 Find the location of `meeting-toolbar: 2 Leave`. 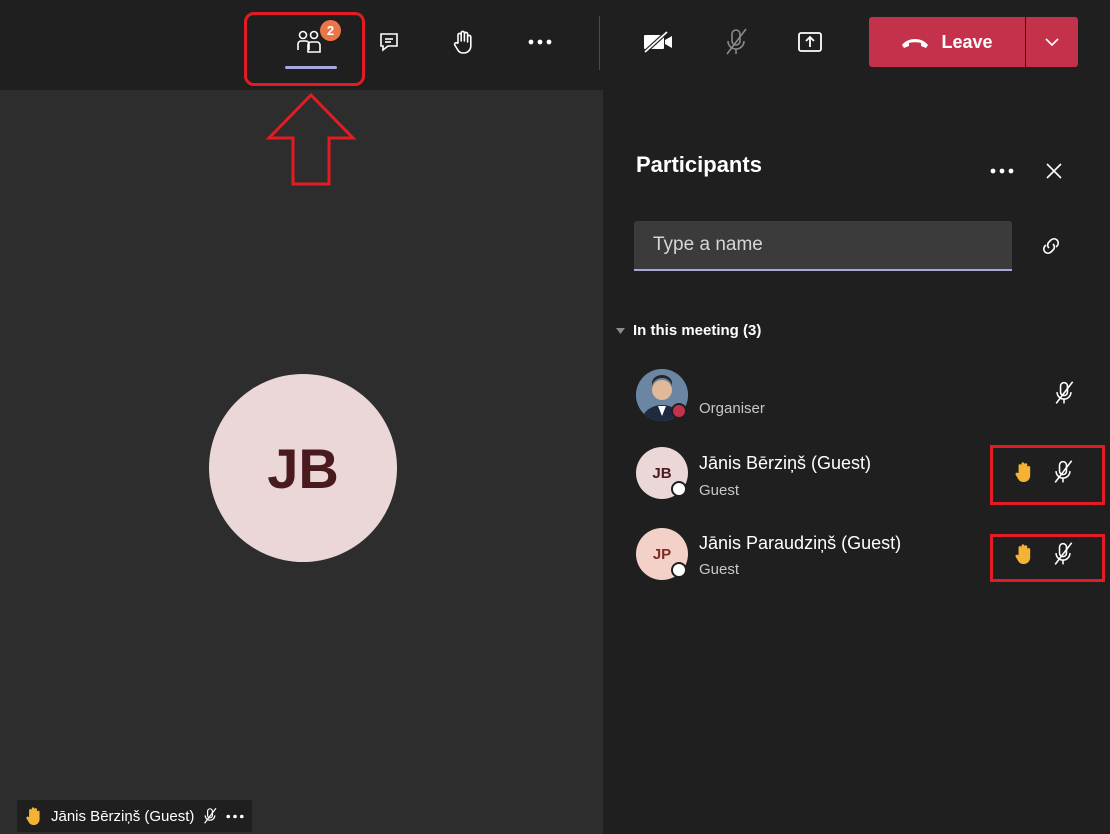

meeting-toolbar: 2 Leave is located at coordinates (555, 45).